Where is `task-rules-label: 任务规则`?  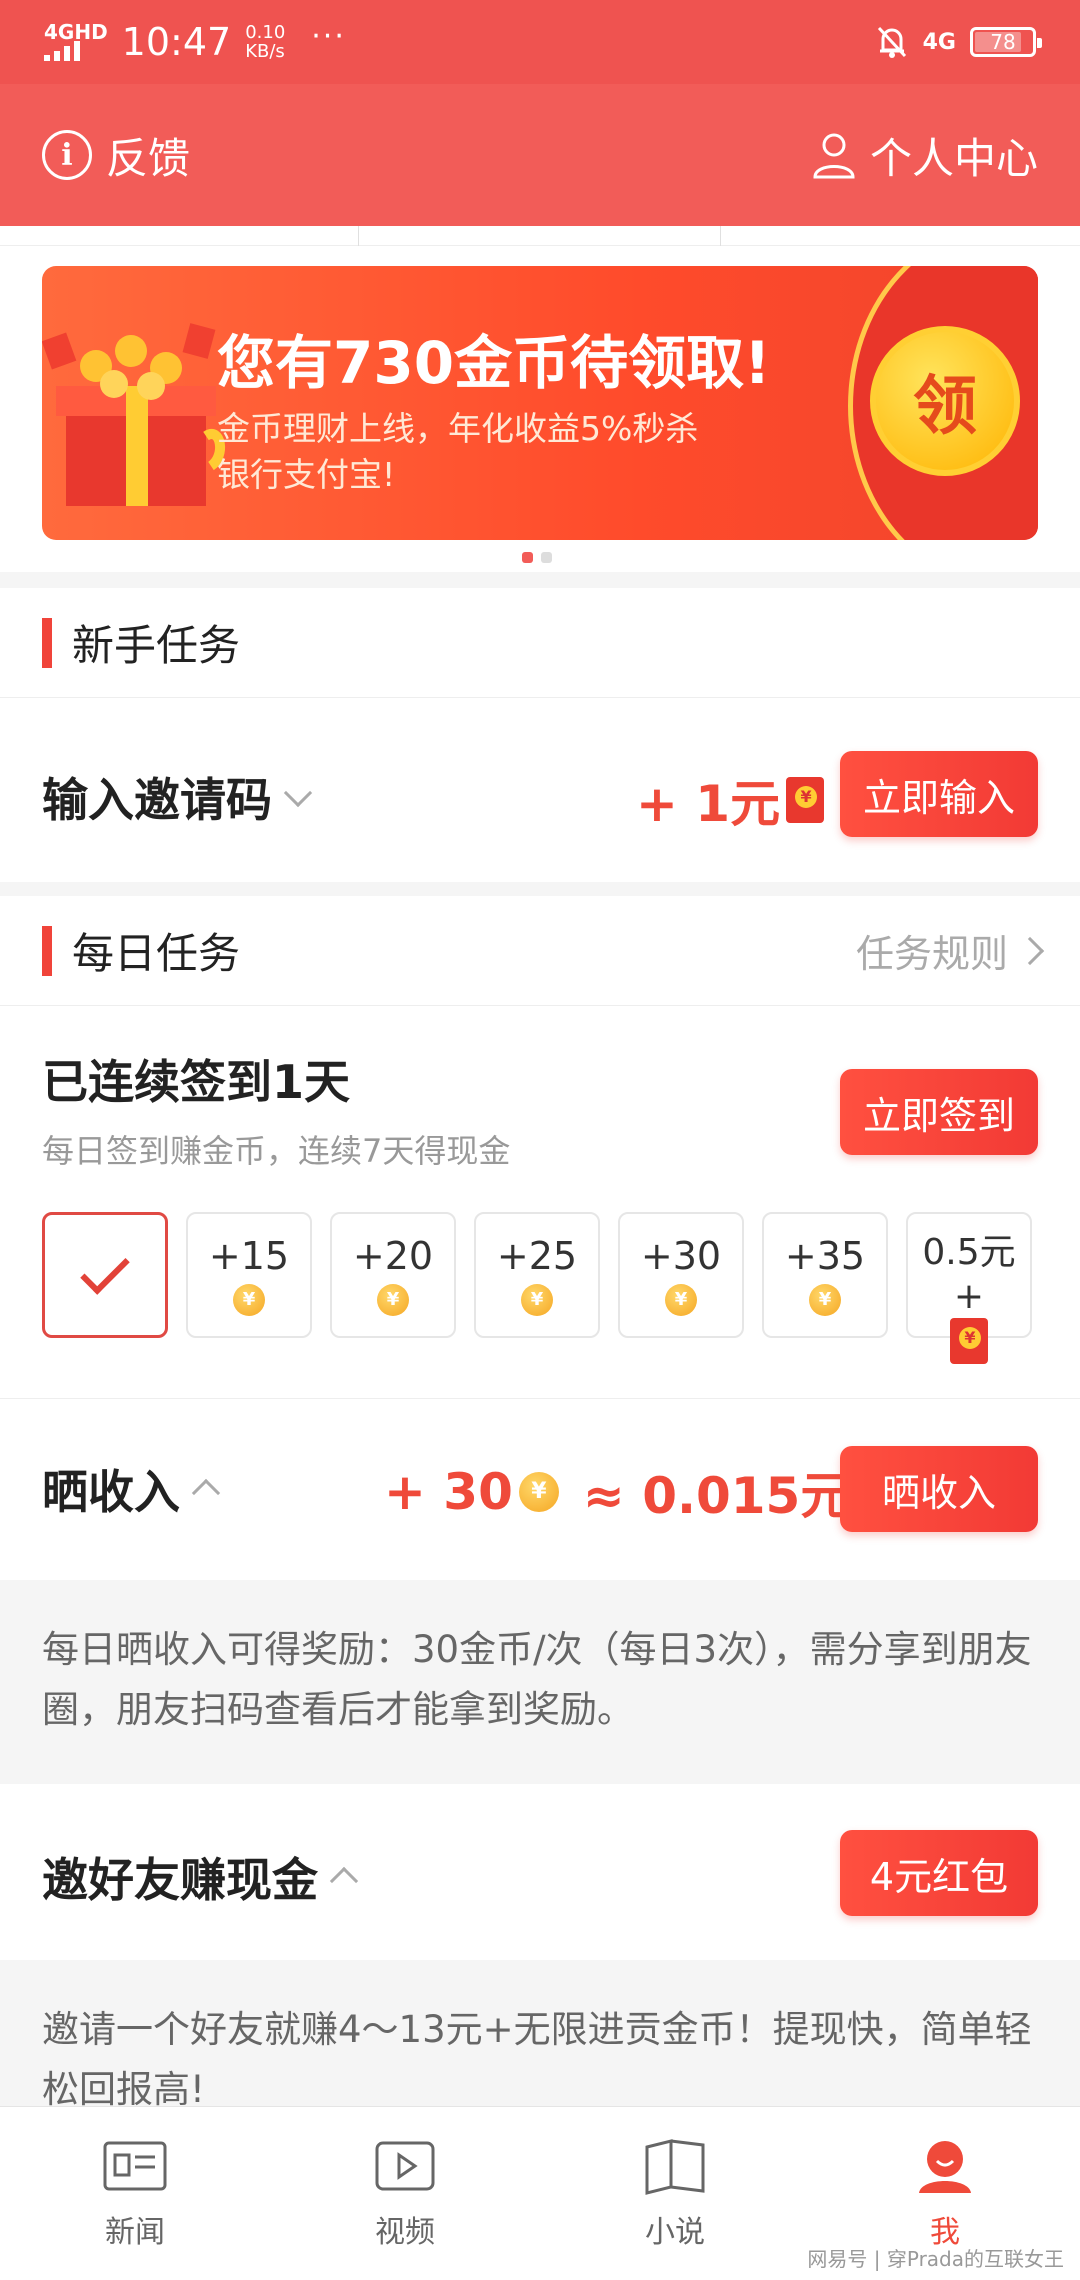
task-rules-label: 任务规则 is located at coordinates (931, 954).